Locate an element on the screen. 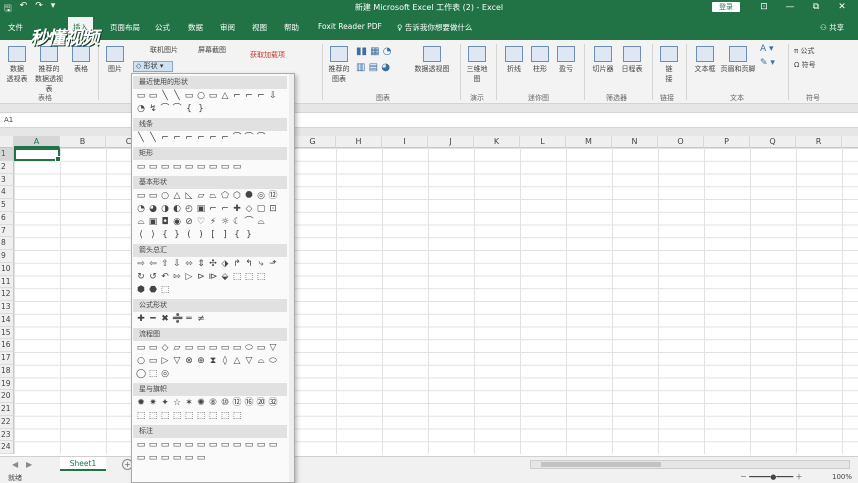 The image size is (858, 483). minimize-icon: — is located at coordinates (790, 7).